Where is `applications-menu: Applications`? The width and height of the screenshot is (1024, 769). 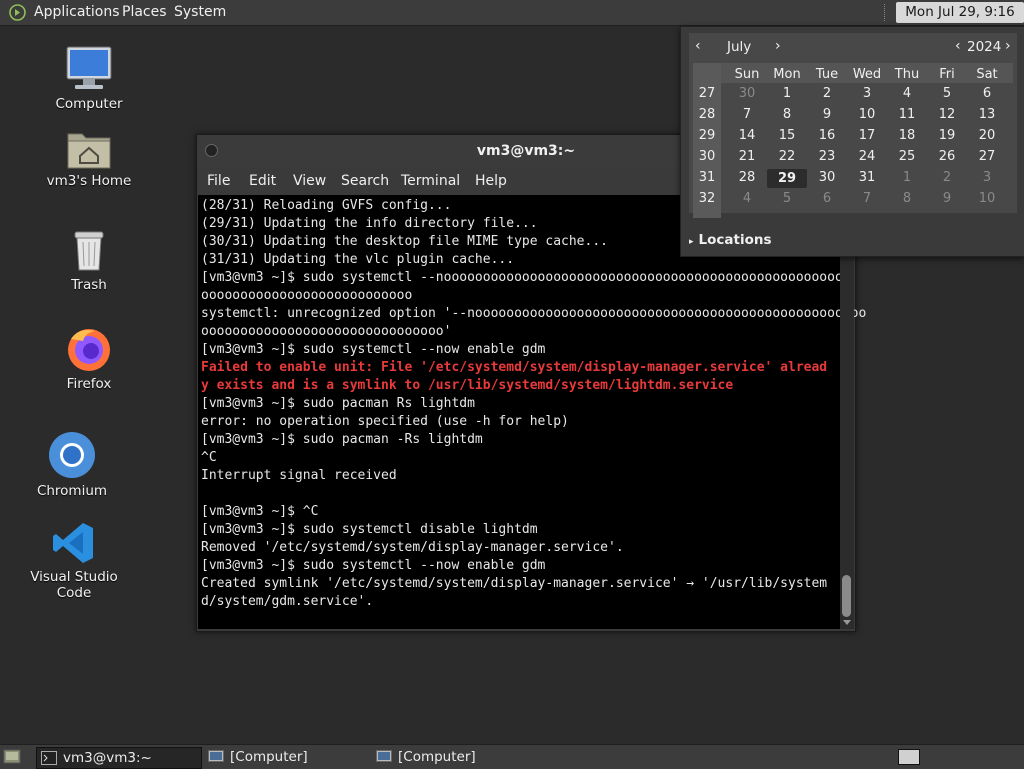
applications-menu: Applications is located at coordinates (77, 12).